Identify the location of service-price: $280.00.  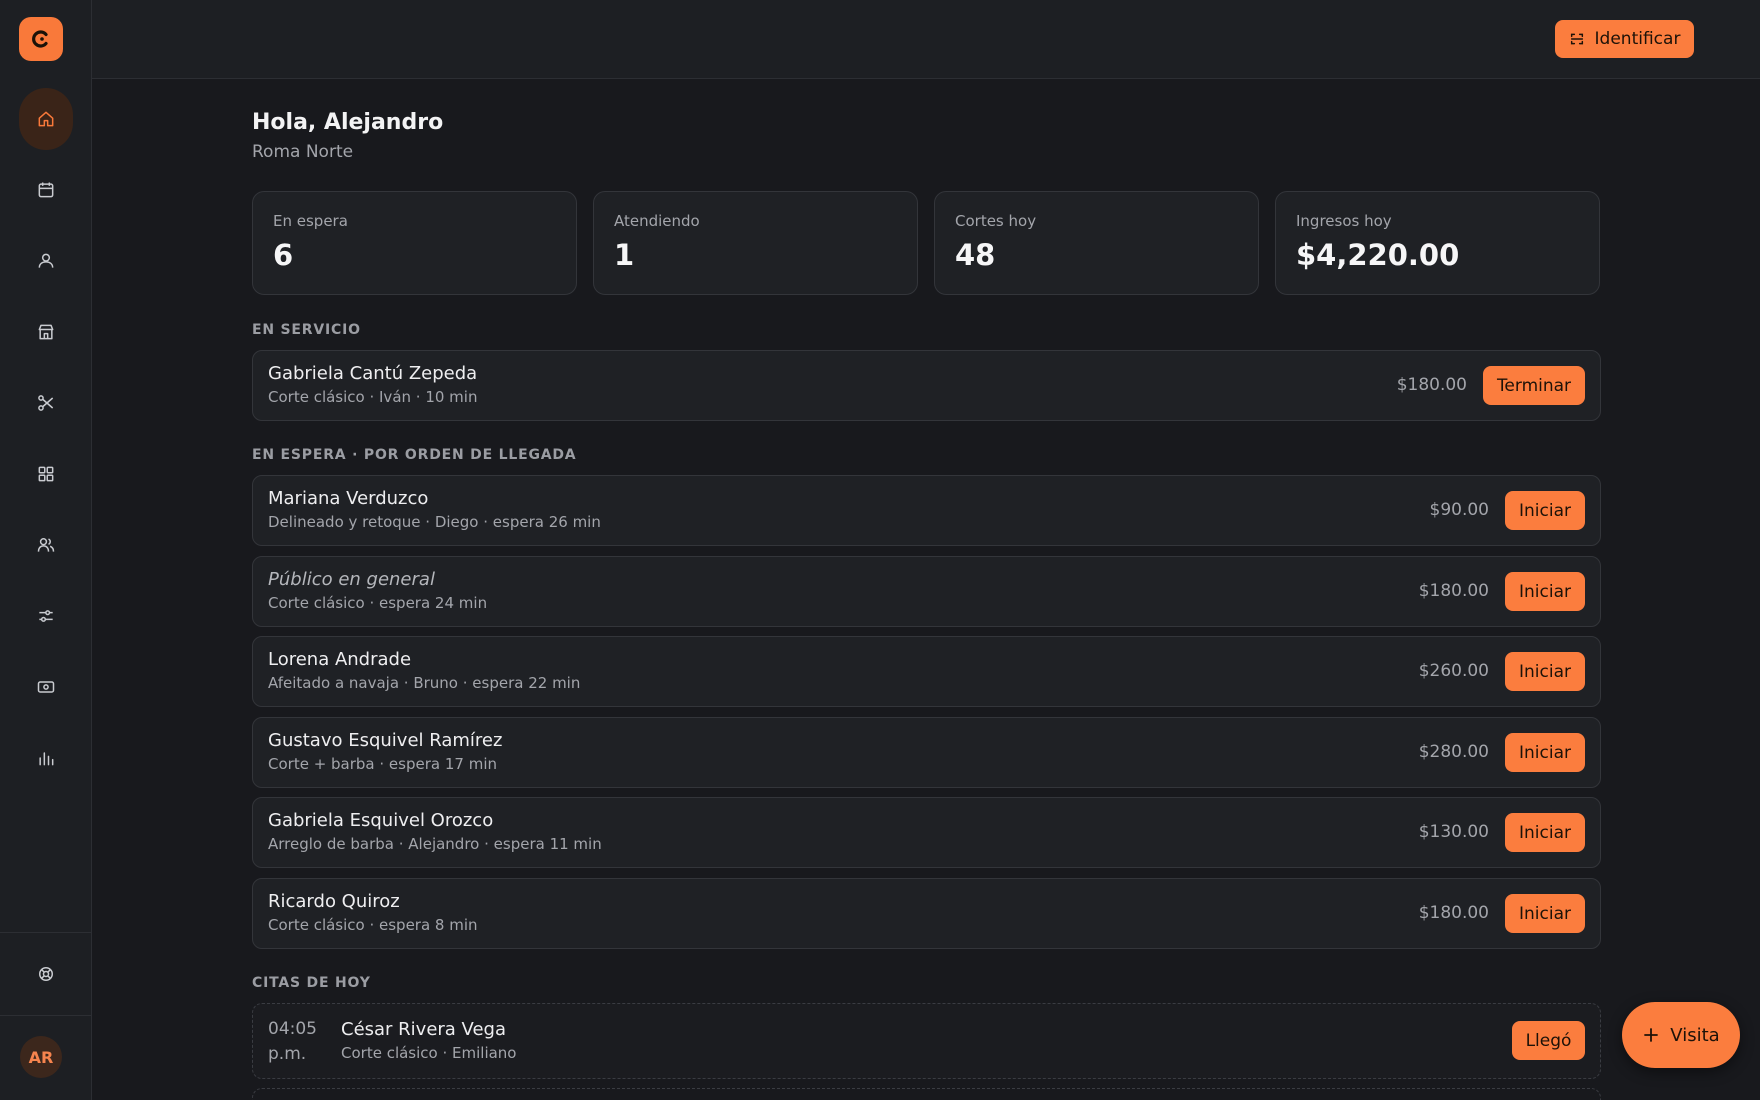
(1453, 752).